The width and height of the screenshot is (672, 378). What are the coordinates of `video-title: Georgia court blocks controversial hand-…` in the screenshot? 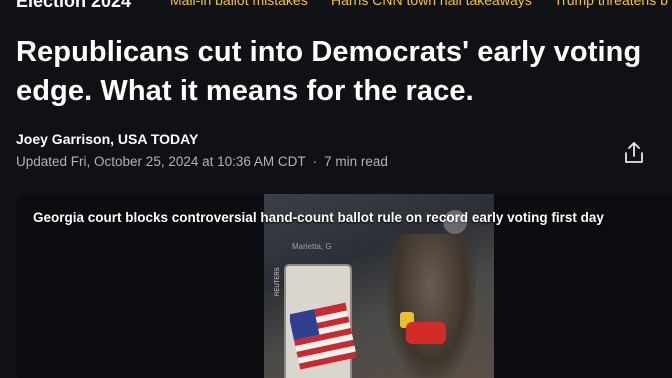 It's located at (318, 217).